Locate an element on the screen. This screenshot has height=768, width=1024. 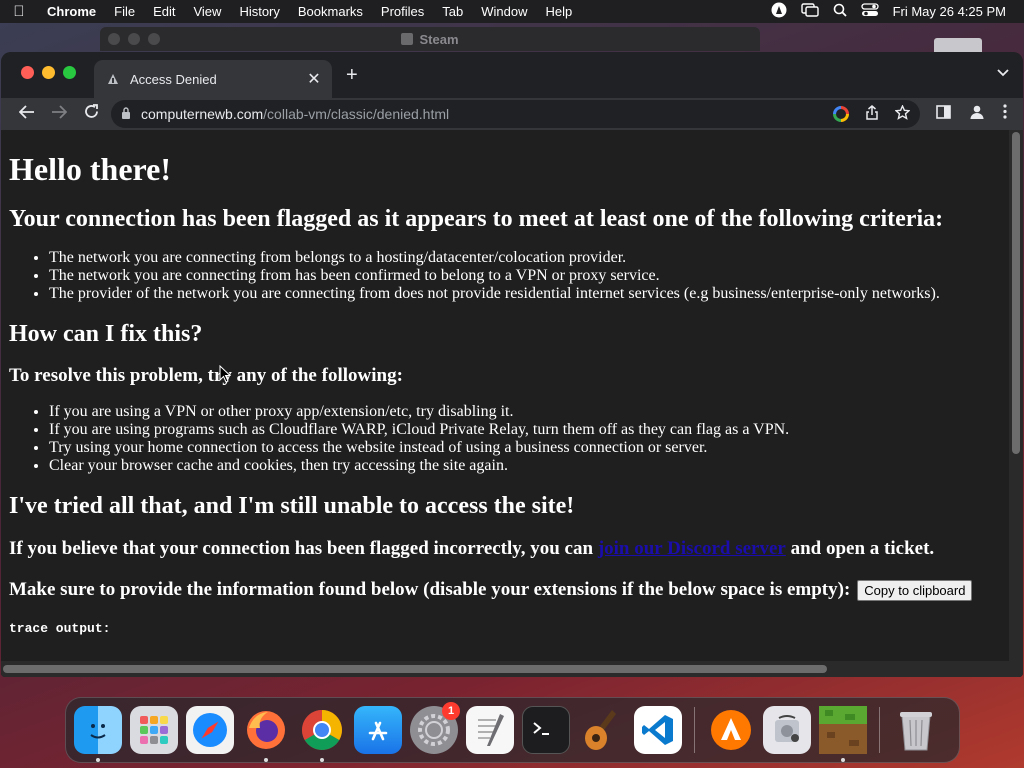
menu-help: Help is located at coordinates (559, 11).